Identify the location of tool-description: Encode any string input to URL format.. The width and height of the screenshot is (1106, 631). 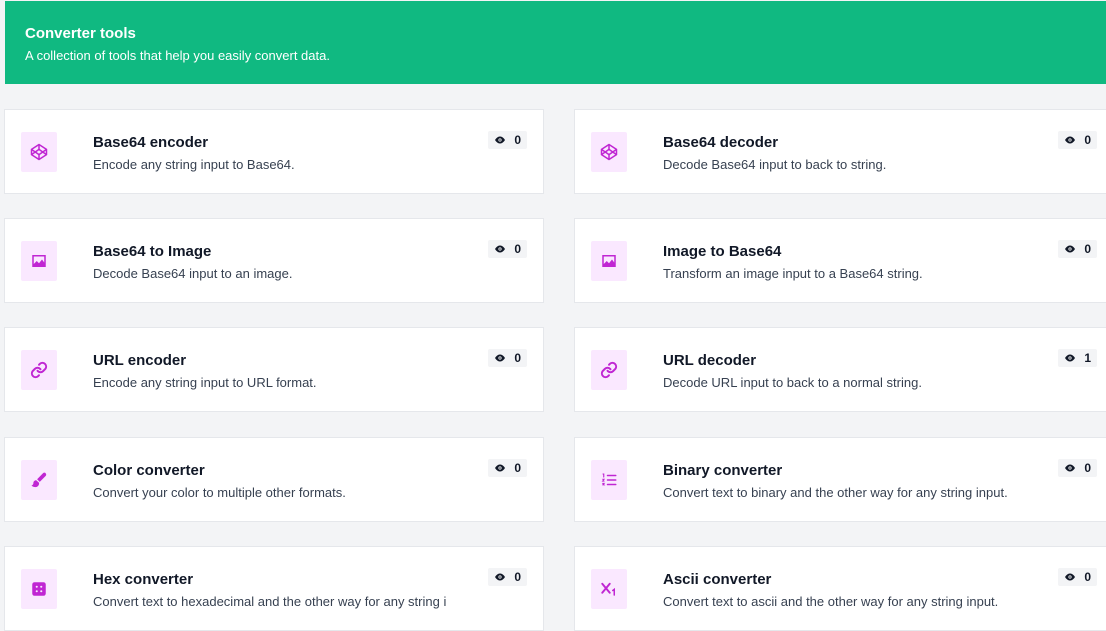
(205, 382).